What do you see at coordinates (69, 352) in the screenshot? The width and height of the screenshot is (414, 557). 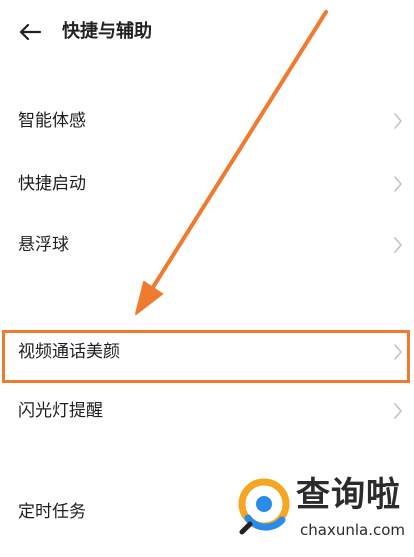 I see `settings-item-label: 视频通话美颜` at bounding box center [69, 352].